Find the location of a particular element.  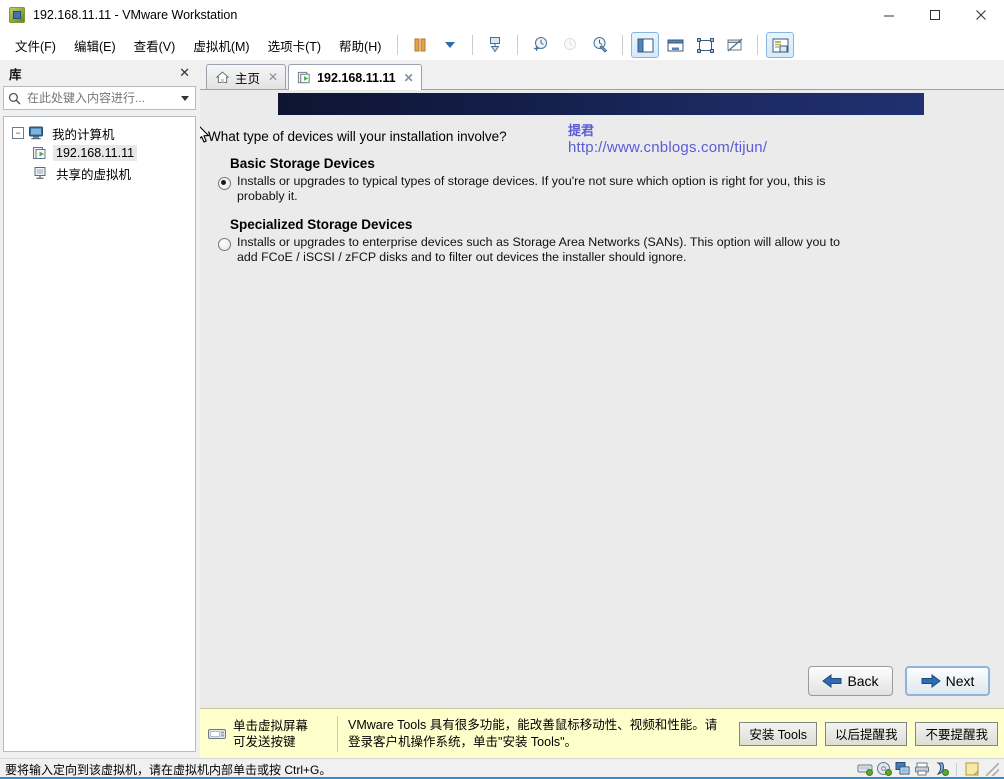

home-icon is located at coordinates (222, 76).